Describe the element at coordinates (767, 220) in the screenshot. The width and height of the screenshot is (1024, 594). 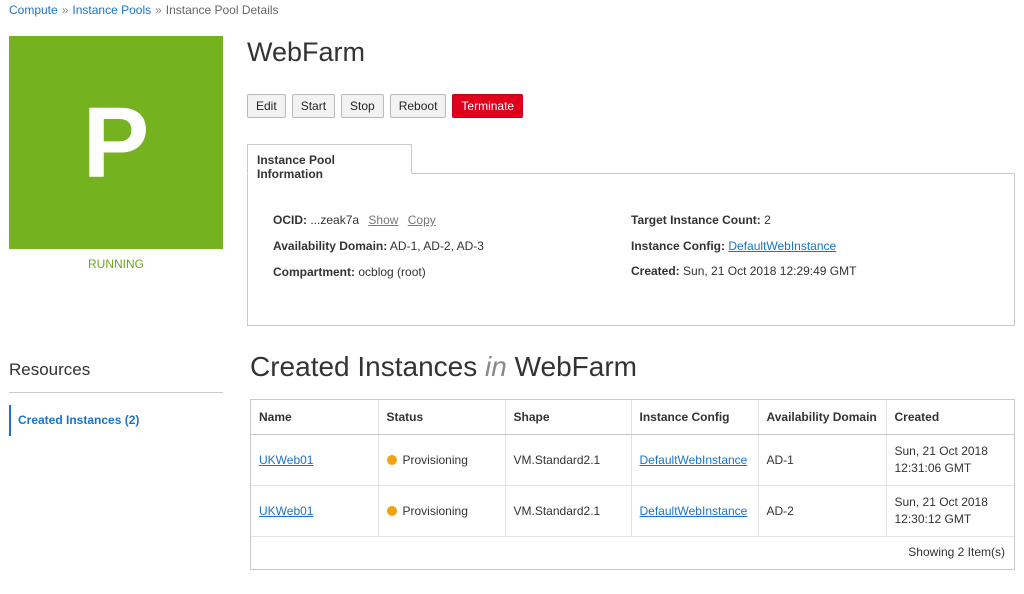
I see `target-instance-count-value: 2` at that location.